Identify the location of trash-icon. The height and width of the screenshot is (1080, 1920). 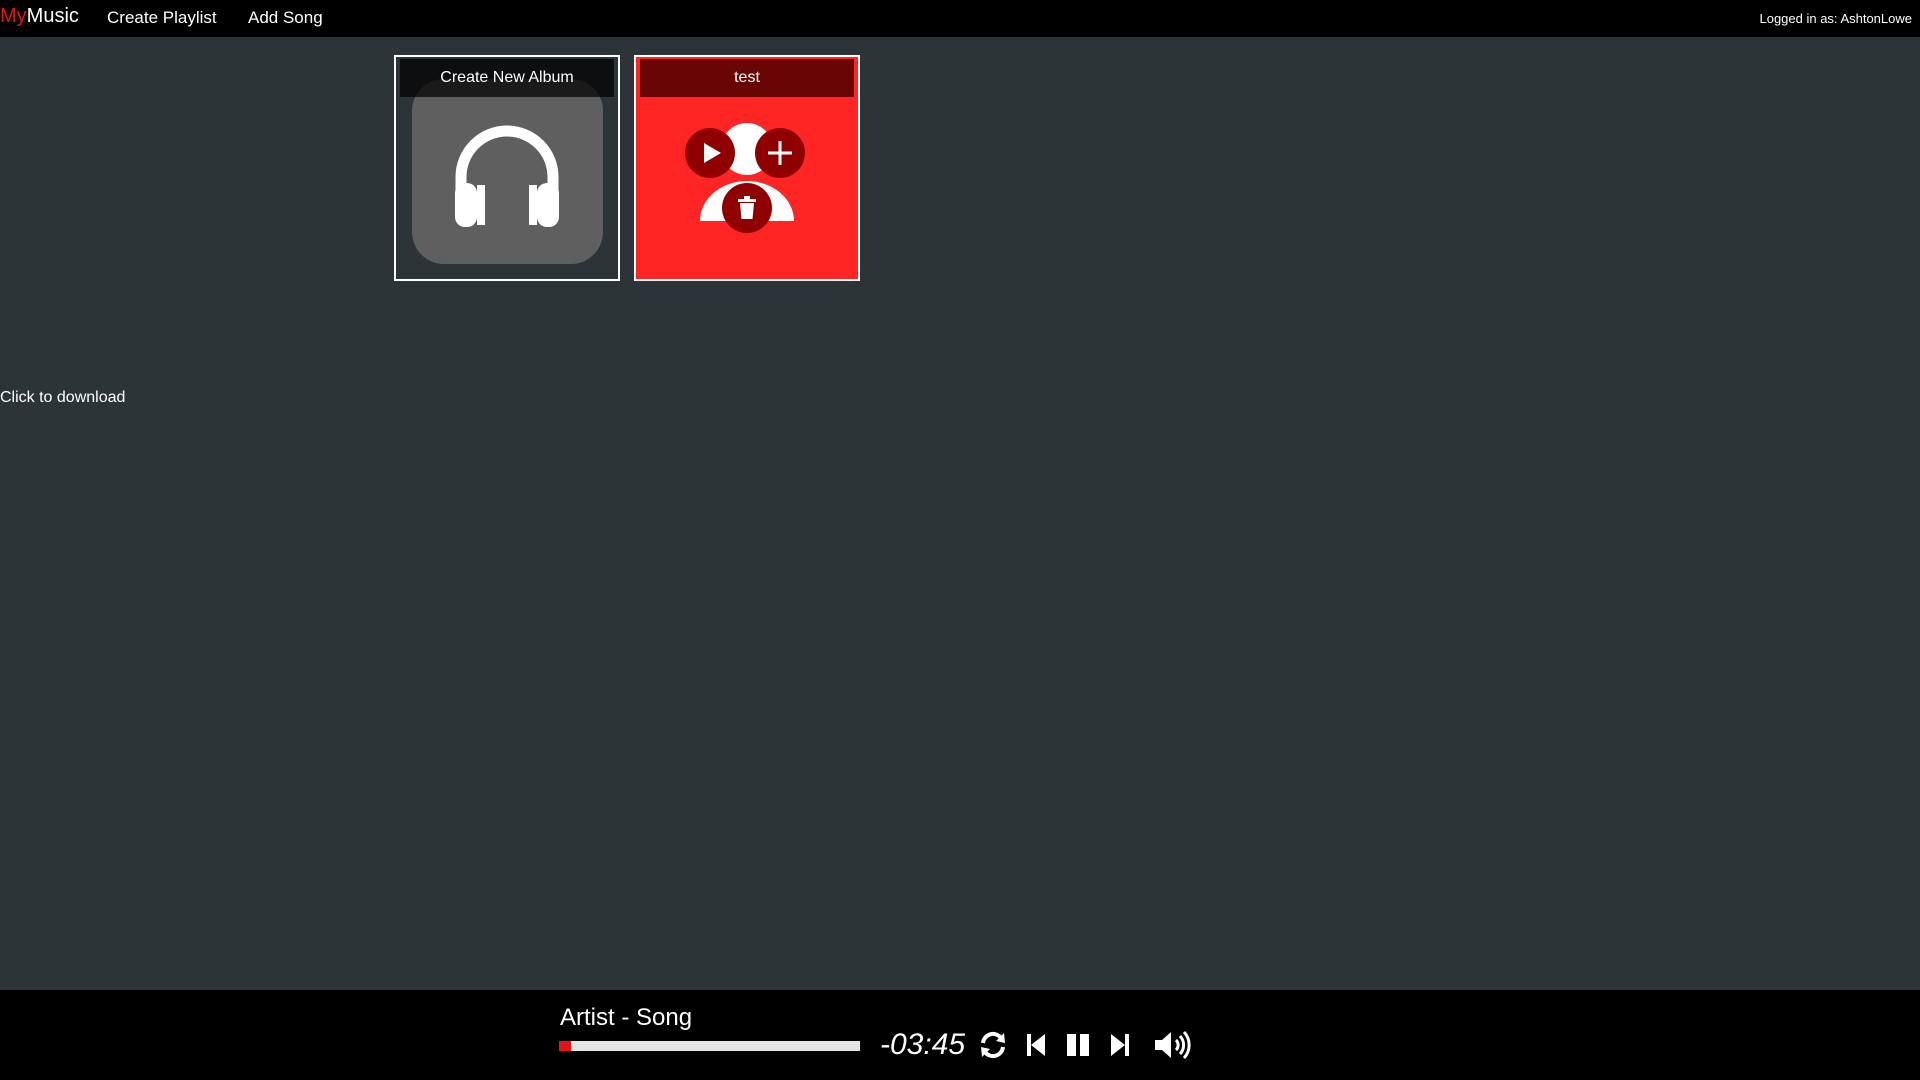
(747, 207).